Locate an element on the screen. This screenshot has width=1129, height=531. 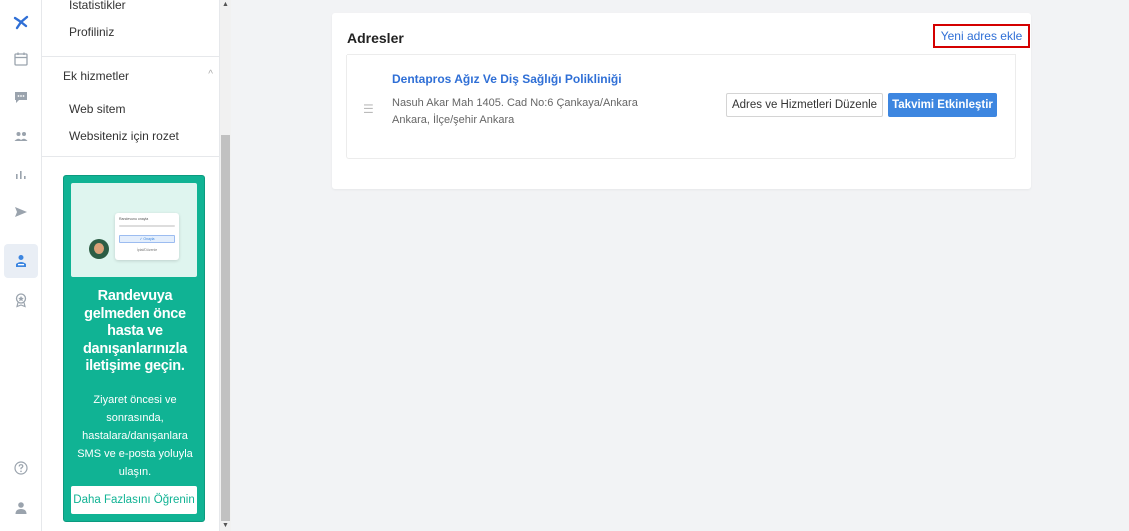
sidebar-item-profiliniz: Profiliniz is located at coordinates (91, 32).